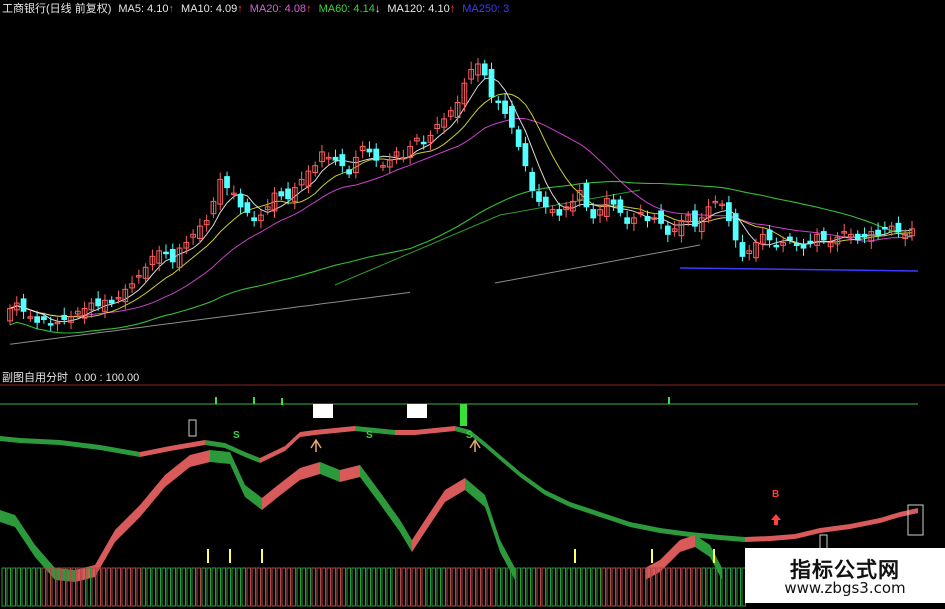  Describe the element at coordinates (845, 588) in the screenshot. I see `watermark-url: www.zbgs3.com` at that location.